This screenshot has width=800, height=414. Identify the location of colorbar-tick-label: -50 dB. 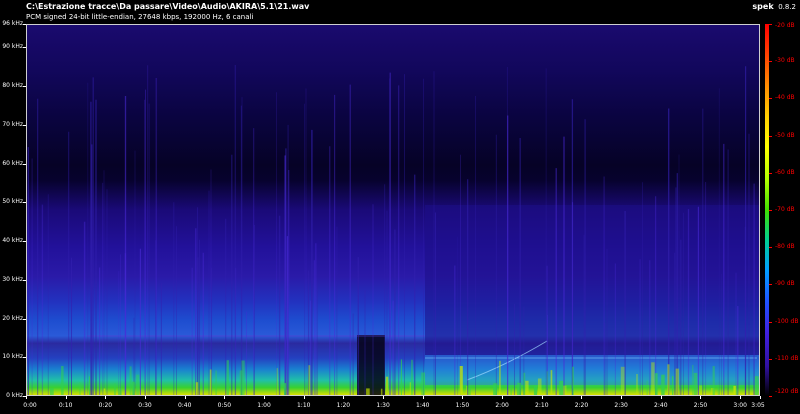
(785, 135).